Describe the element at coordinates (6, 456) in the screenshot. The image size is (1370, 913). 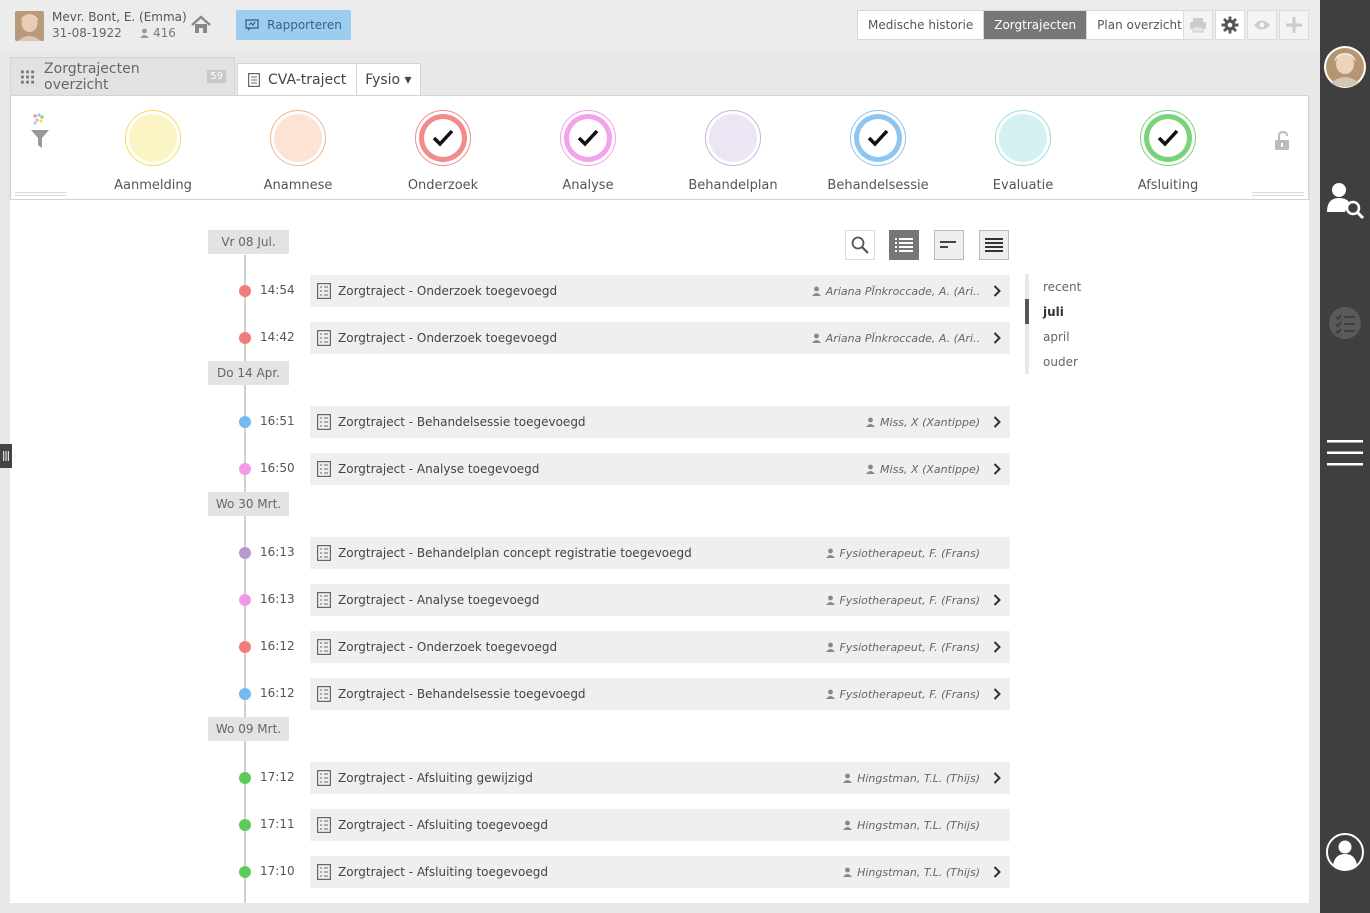
I see `side-panel-handle` at that location.